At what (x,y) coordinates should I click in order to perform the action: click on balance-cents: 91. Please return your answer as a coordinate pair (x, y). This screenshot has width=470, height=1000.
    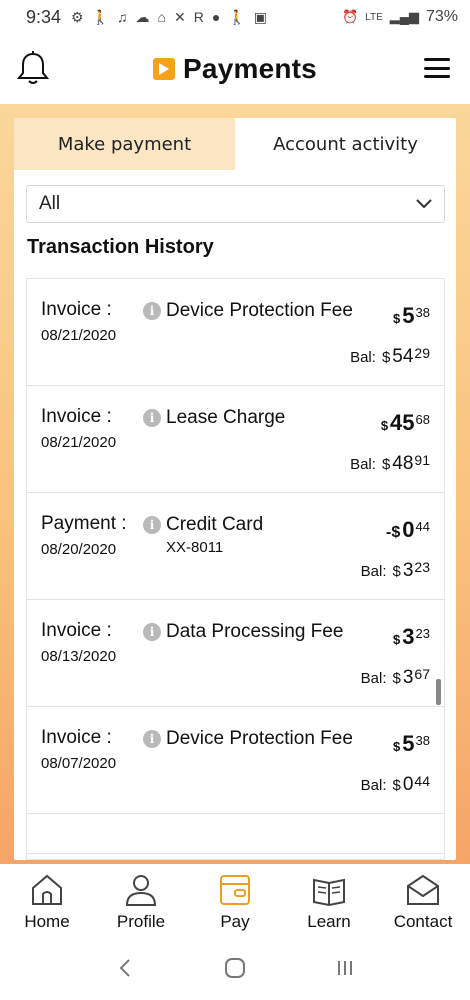
    Looking at the image, I should click on (422, 460).